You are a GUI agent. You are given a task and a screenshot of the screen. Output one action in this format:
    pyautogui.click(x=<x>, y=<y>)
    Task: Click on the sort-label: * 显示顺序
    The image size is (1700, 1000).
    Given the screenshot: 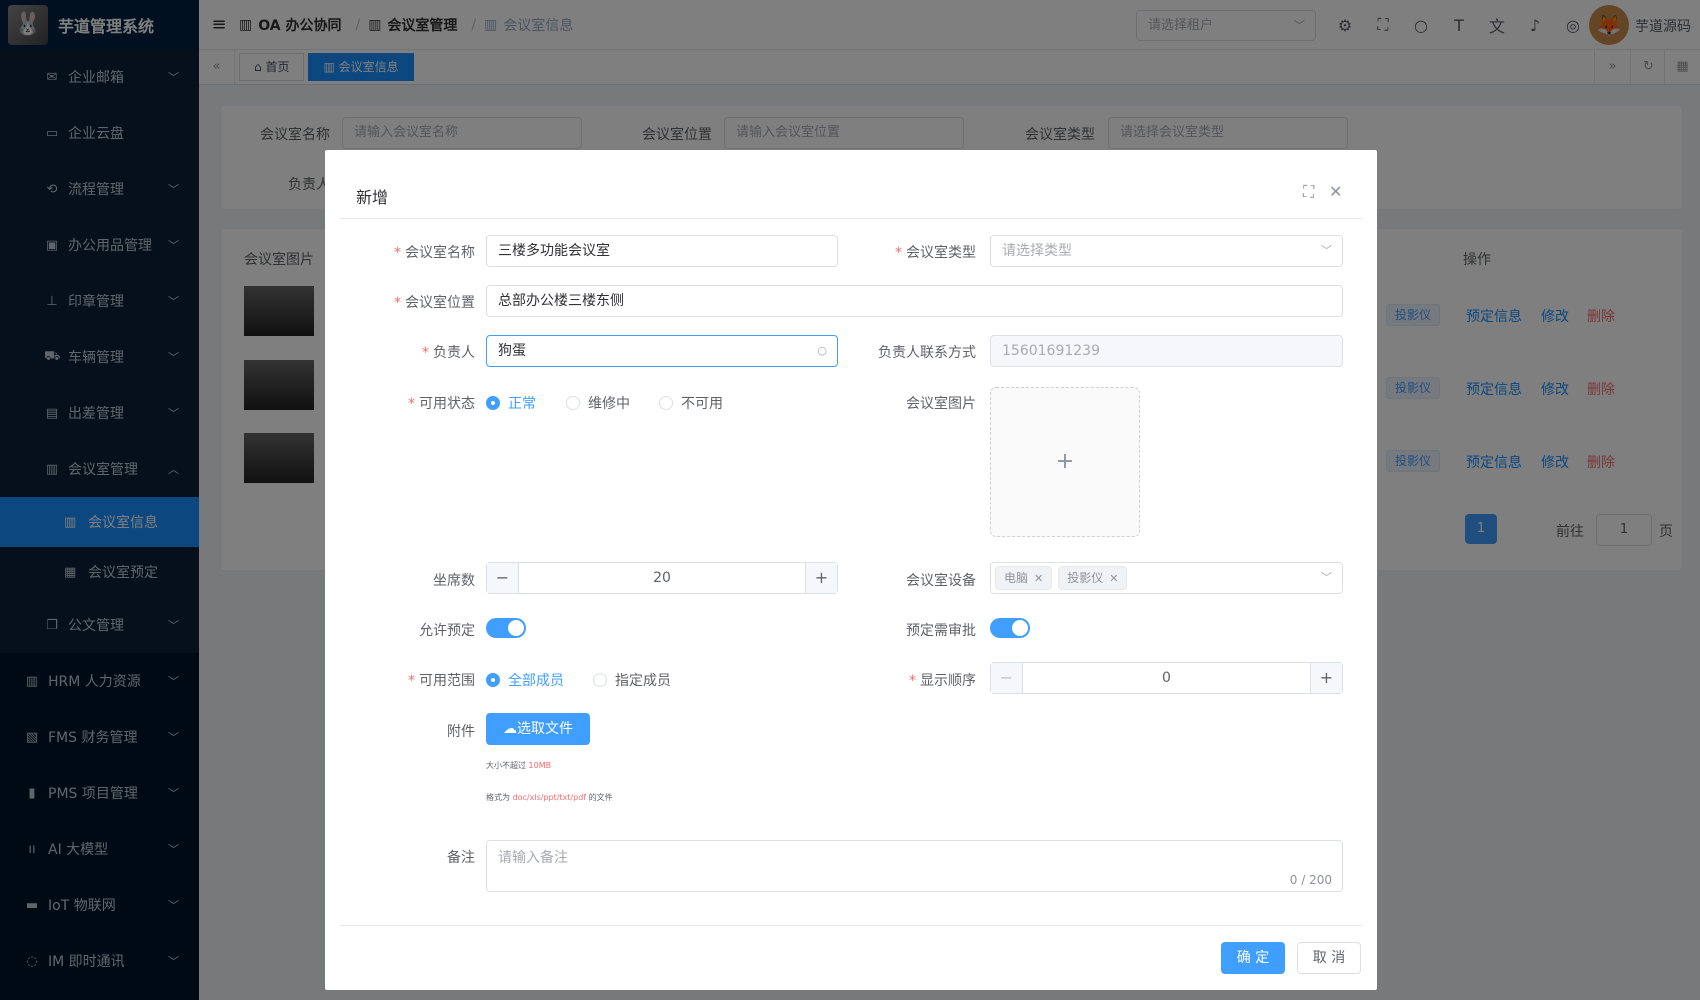 What is the action you would take?
    pyautogui.click(x=942, y=681)
    